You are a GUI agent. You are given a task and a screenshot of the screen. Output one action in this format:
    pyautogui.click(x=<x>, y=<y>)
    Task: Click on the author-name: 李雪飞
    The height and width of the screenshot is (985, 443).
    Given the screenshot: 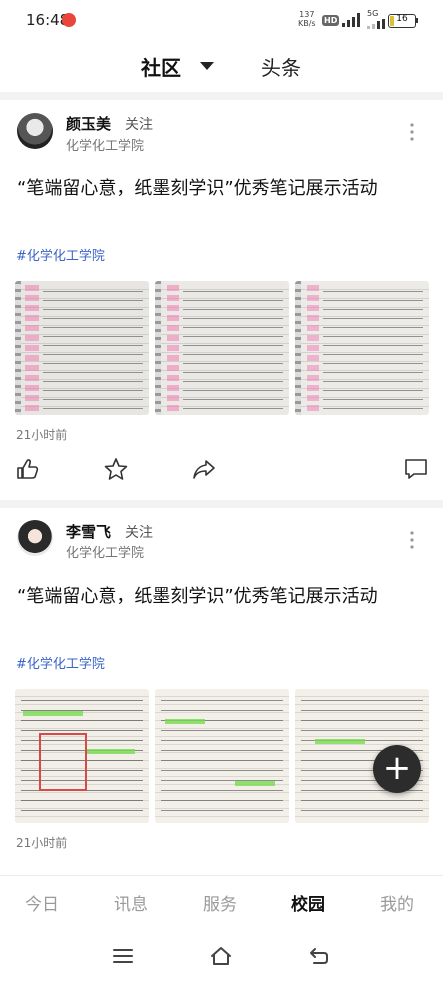 What is the action you would take?
    pyautogui.click(x=88, y=531)
    